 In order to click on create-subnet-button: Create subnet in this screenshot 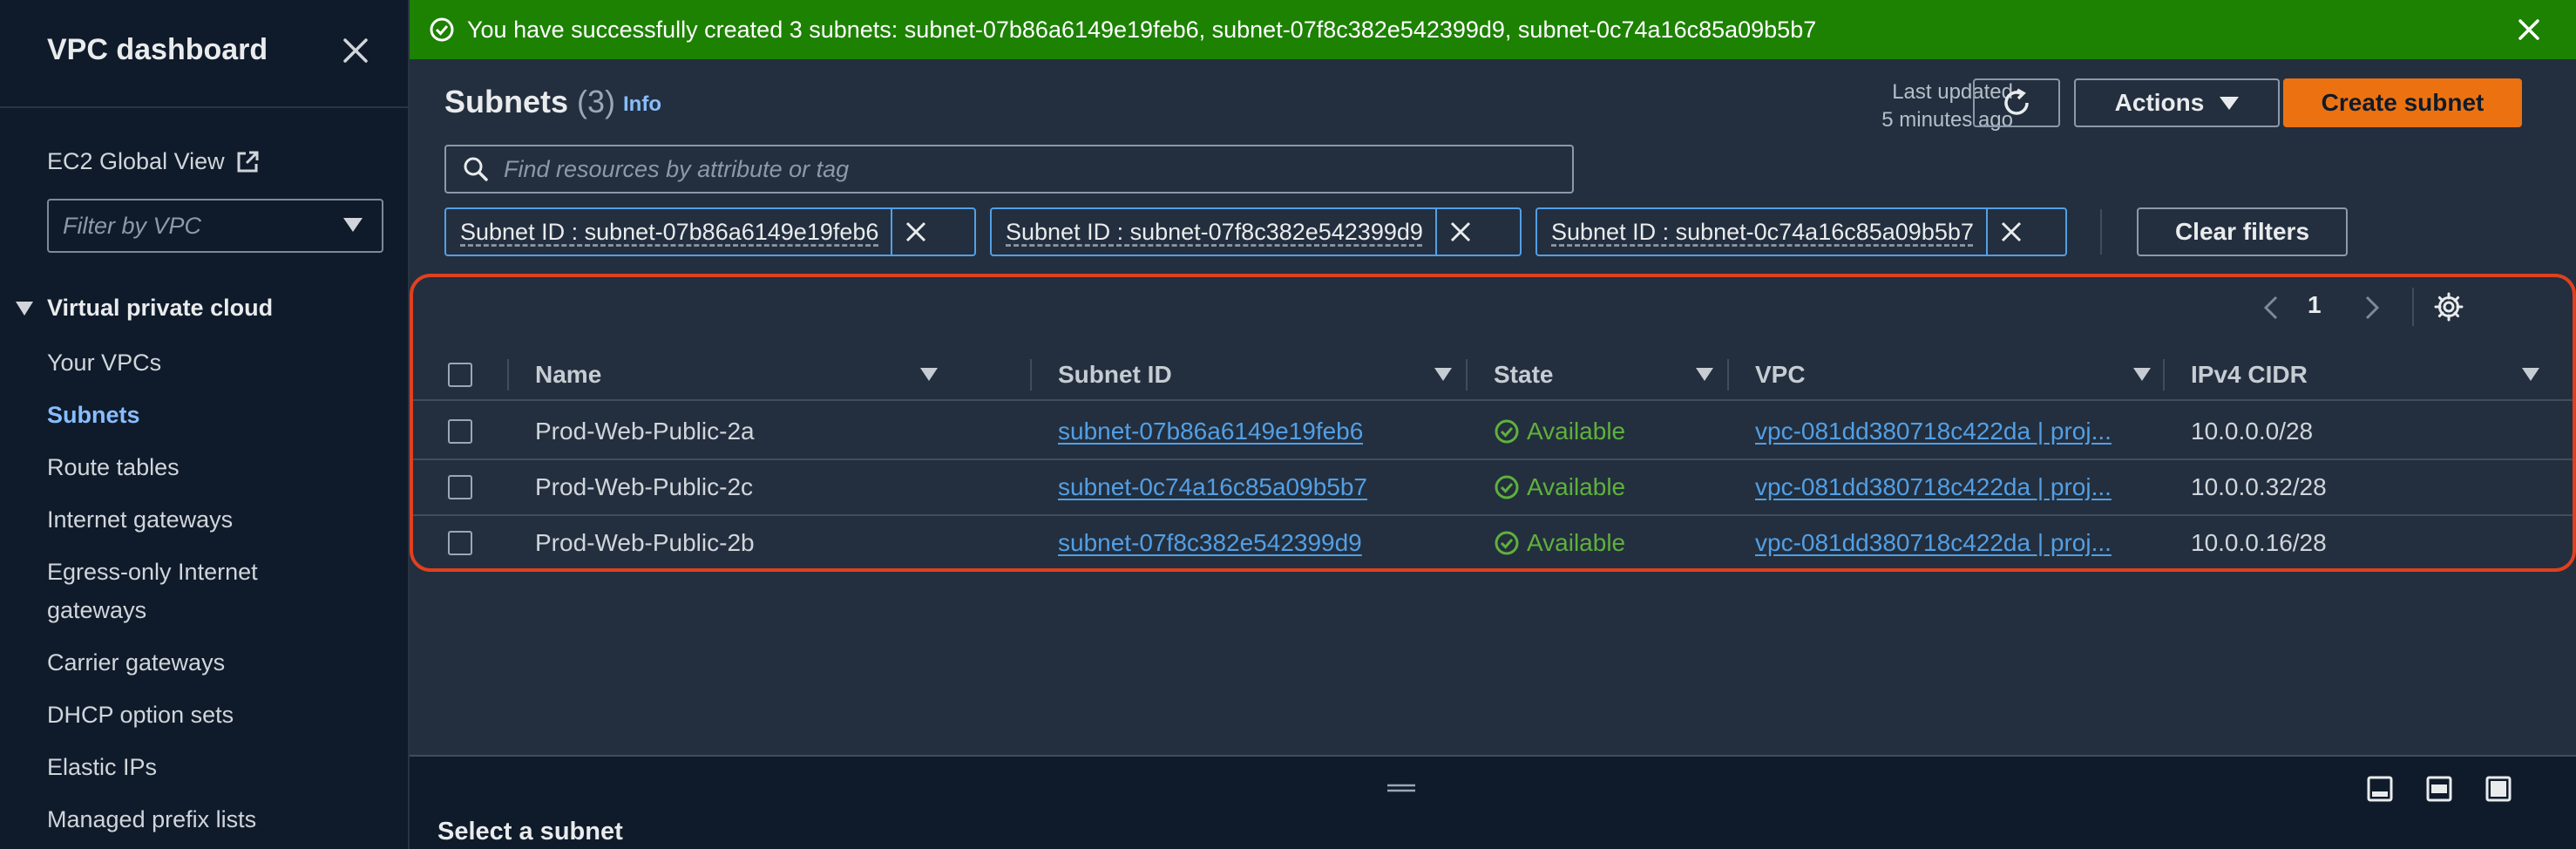, I will do `click(2402, 102)`.